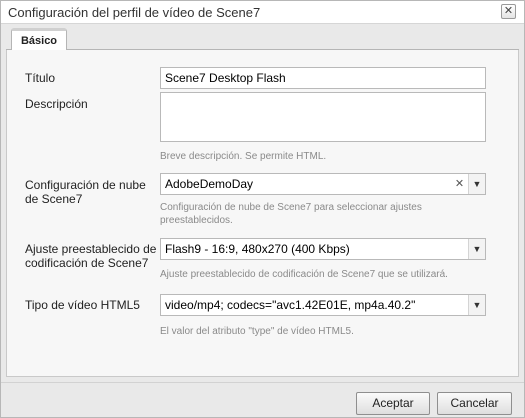 Image resolution: width=525 pixels, height=418 pixels. What do you see at coordinates (85, 185) in the screenshot?
I see `cloud-config-label-line1: Configuración de nube` at bounding box center [85, 185].